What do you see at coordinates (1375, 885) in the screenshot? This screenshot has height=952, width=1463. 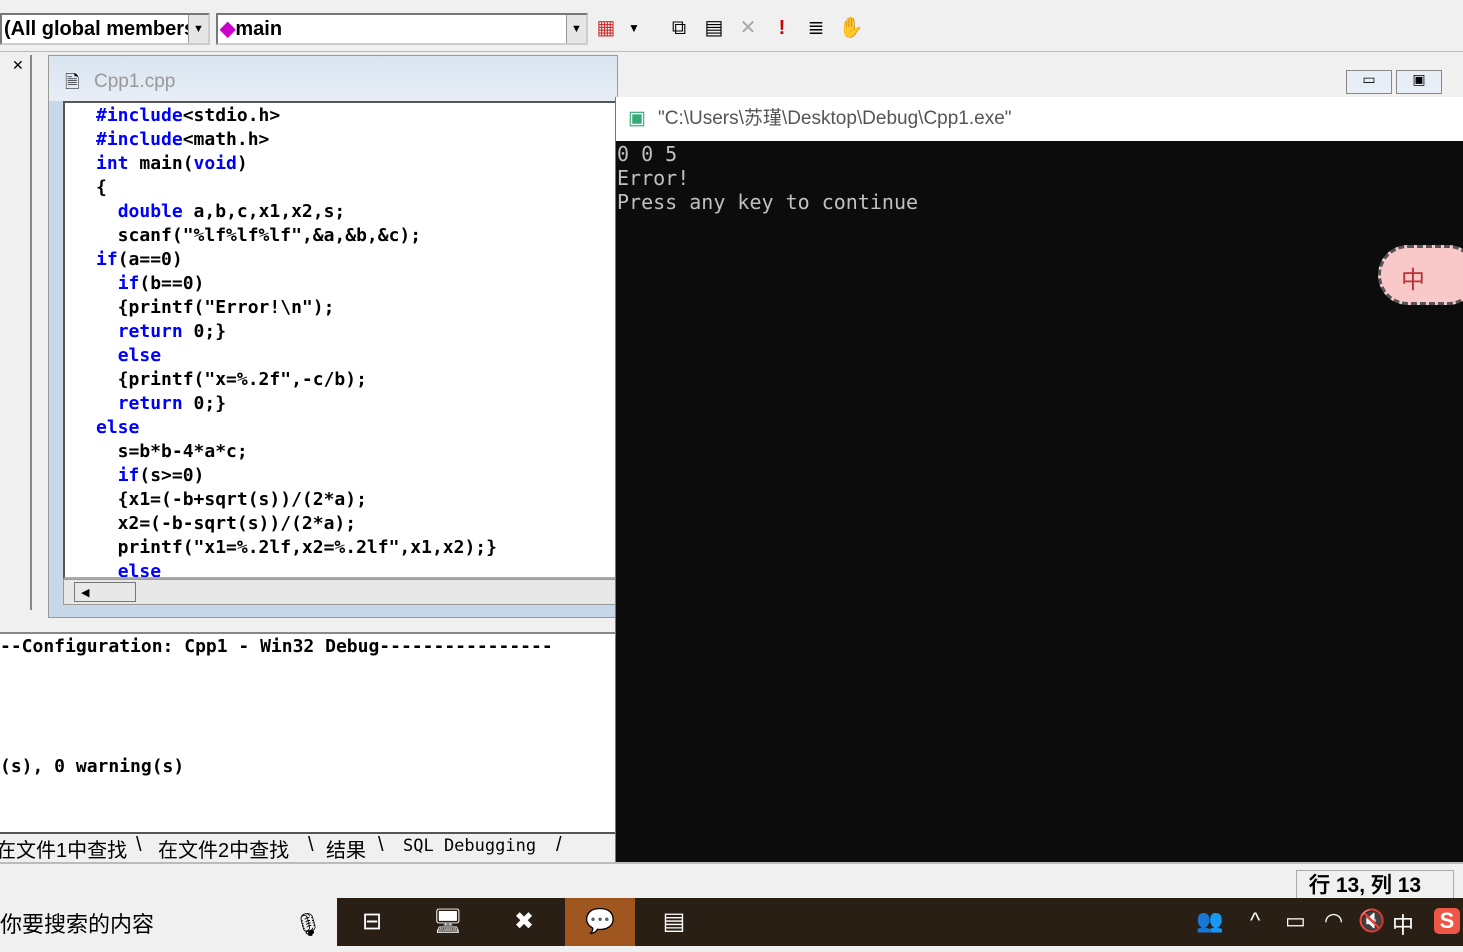 I see `cursor-position: 行 13, 列 13` at bounding box center [1375, 885].